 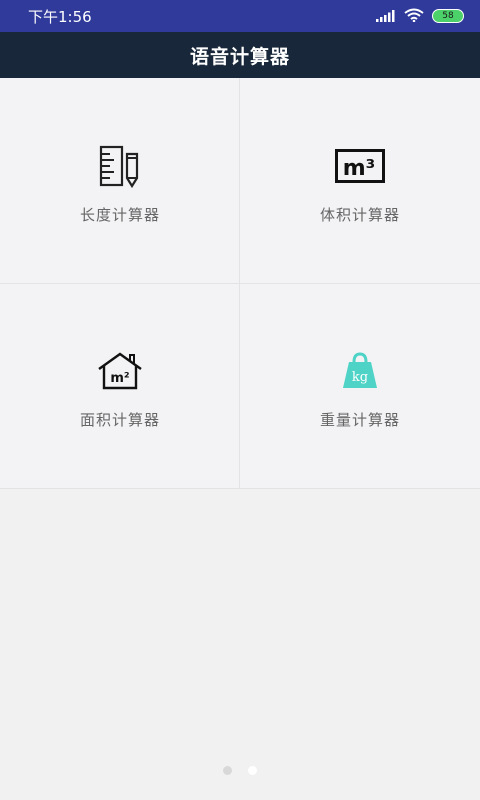 I want to click on status-icons: 58, so click(x=420, y=16).